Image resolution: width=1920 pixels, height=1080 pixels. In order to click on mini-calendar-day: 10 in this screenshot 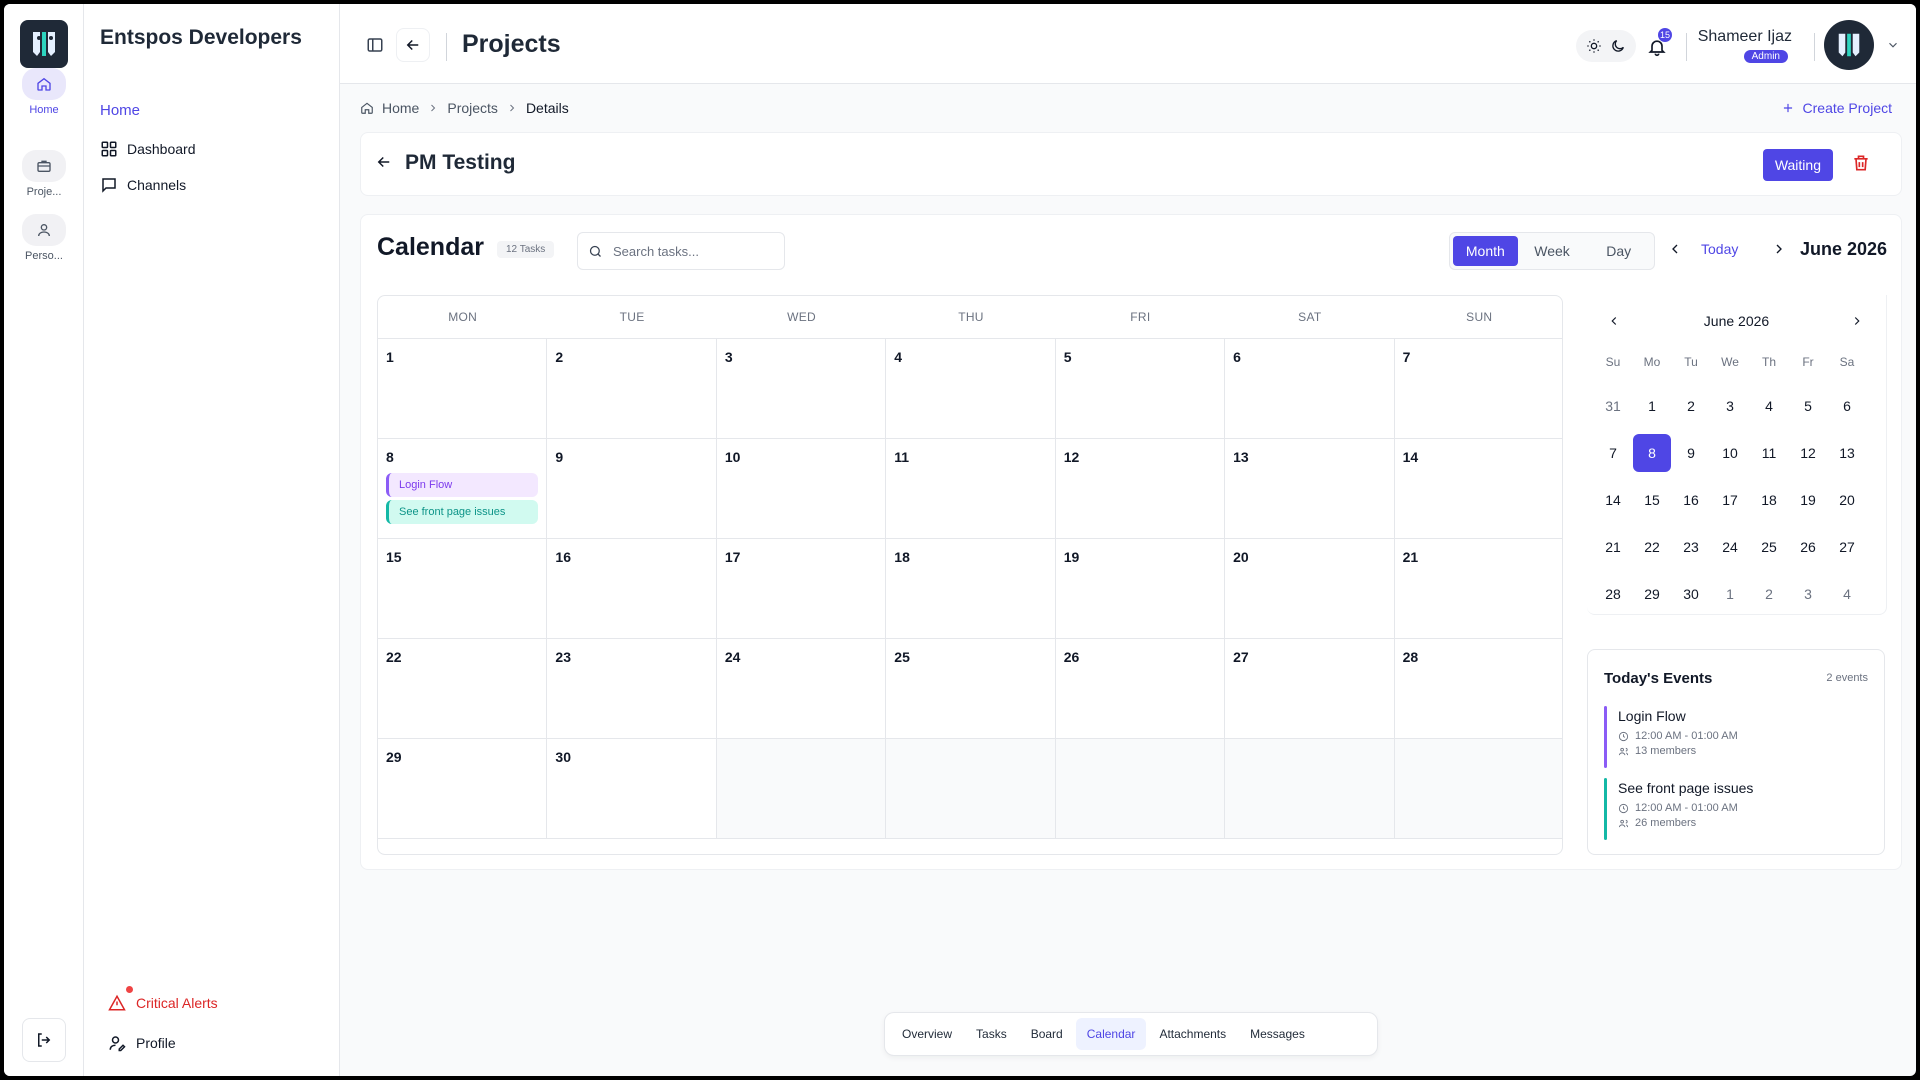, I will do `click(1730, 453)`.